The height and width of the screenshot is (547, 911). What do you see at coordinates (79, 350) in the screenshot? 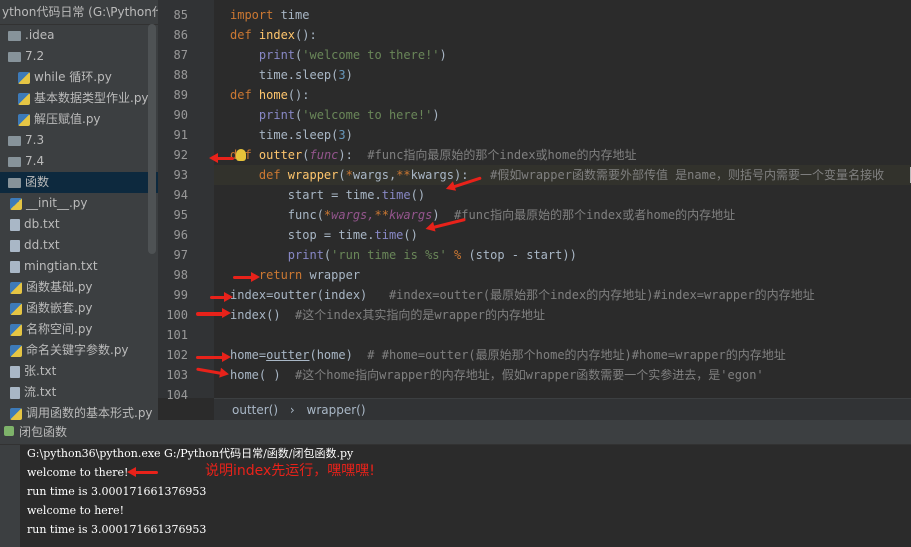
I see `tree-item: 命名关键字参数.py` at bounding box center [79, 350].